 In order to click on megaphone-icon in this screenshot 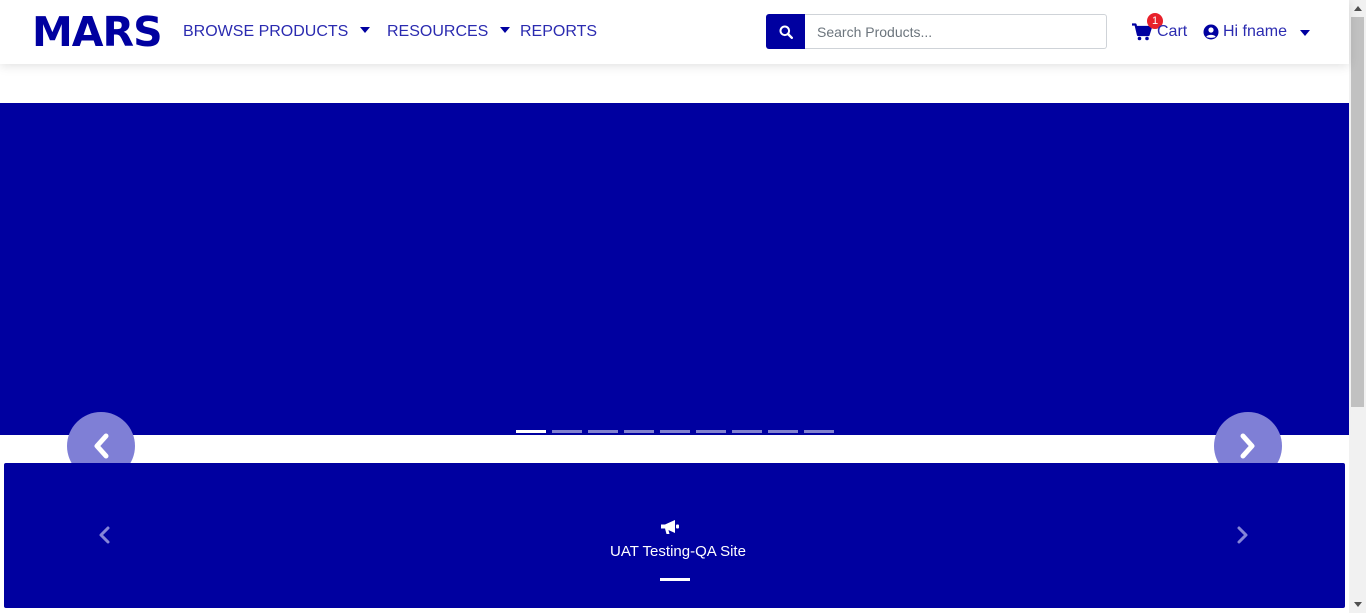, I will do `click(670, 527)`.